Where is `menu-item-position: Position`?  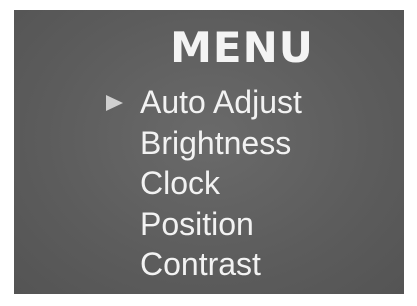
menu-item-position: Position is located at coordinates (221, 228).